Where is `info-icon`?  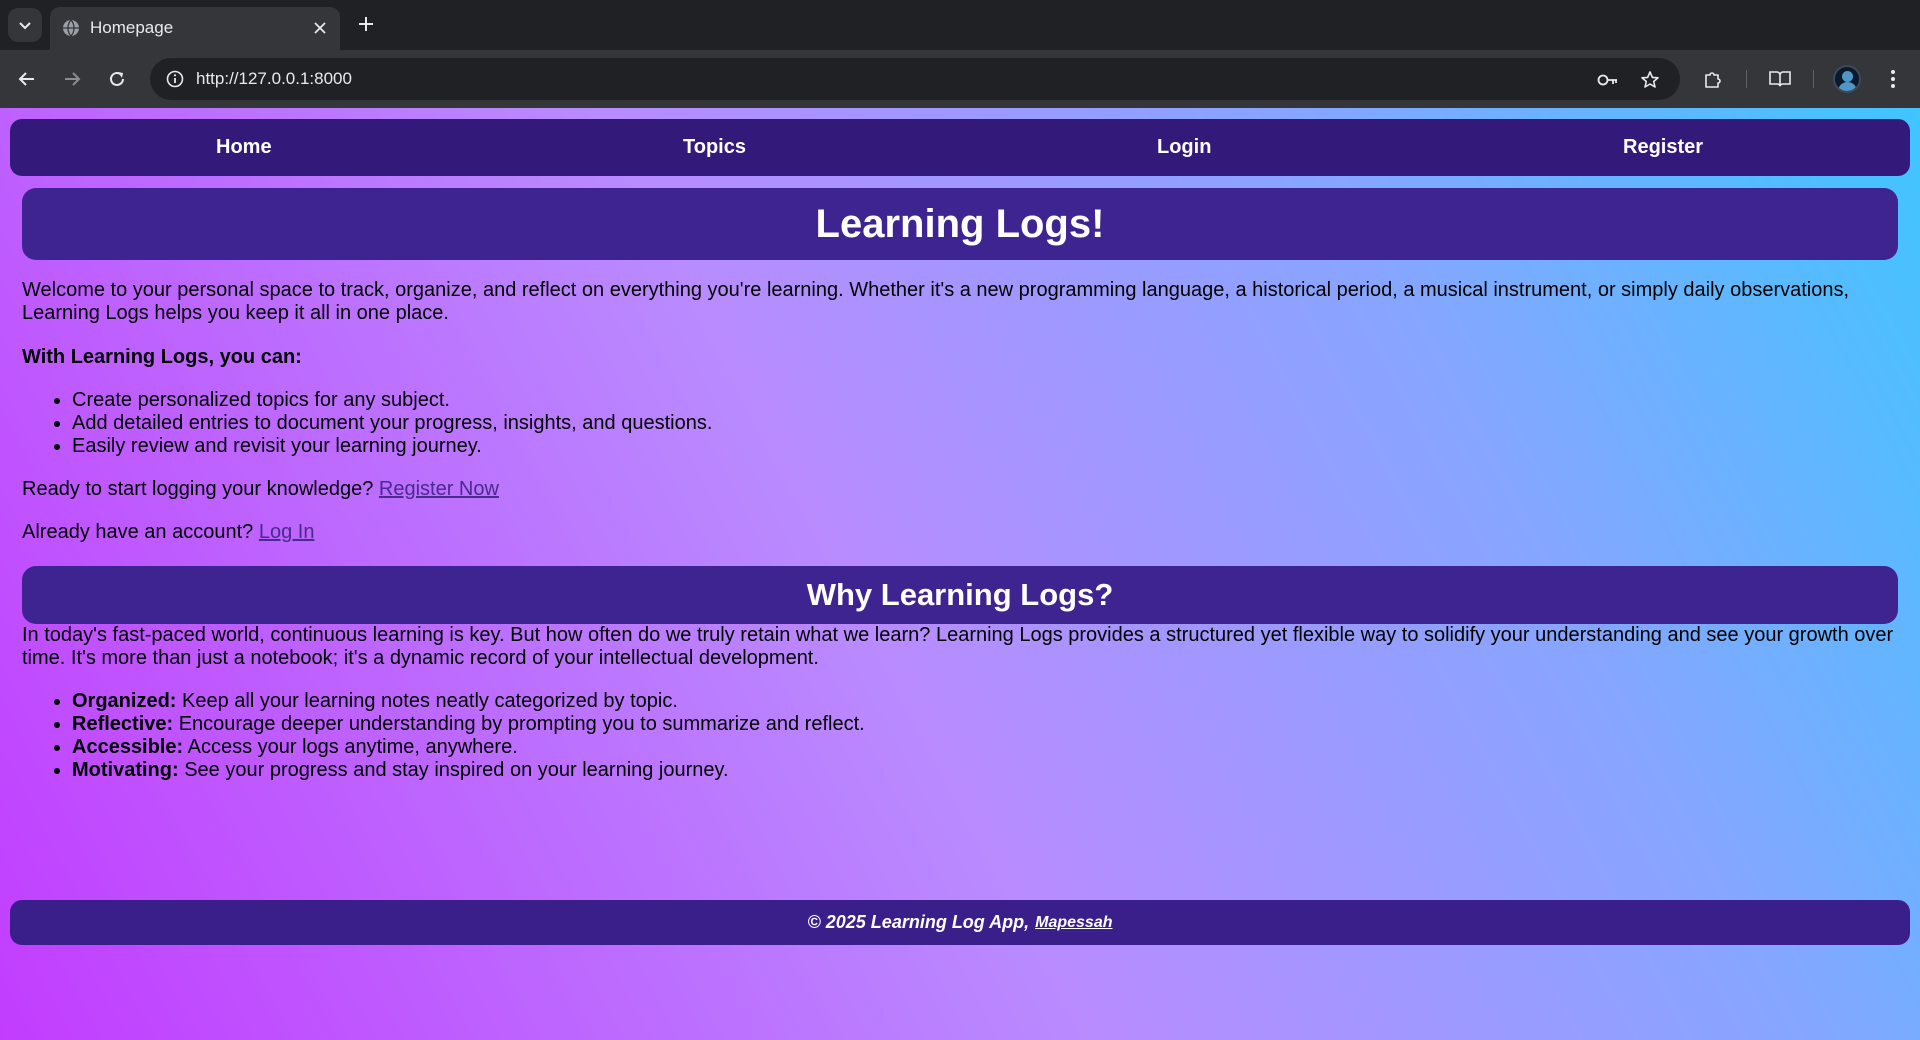 info-icon is located at coordinates (175, 79).